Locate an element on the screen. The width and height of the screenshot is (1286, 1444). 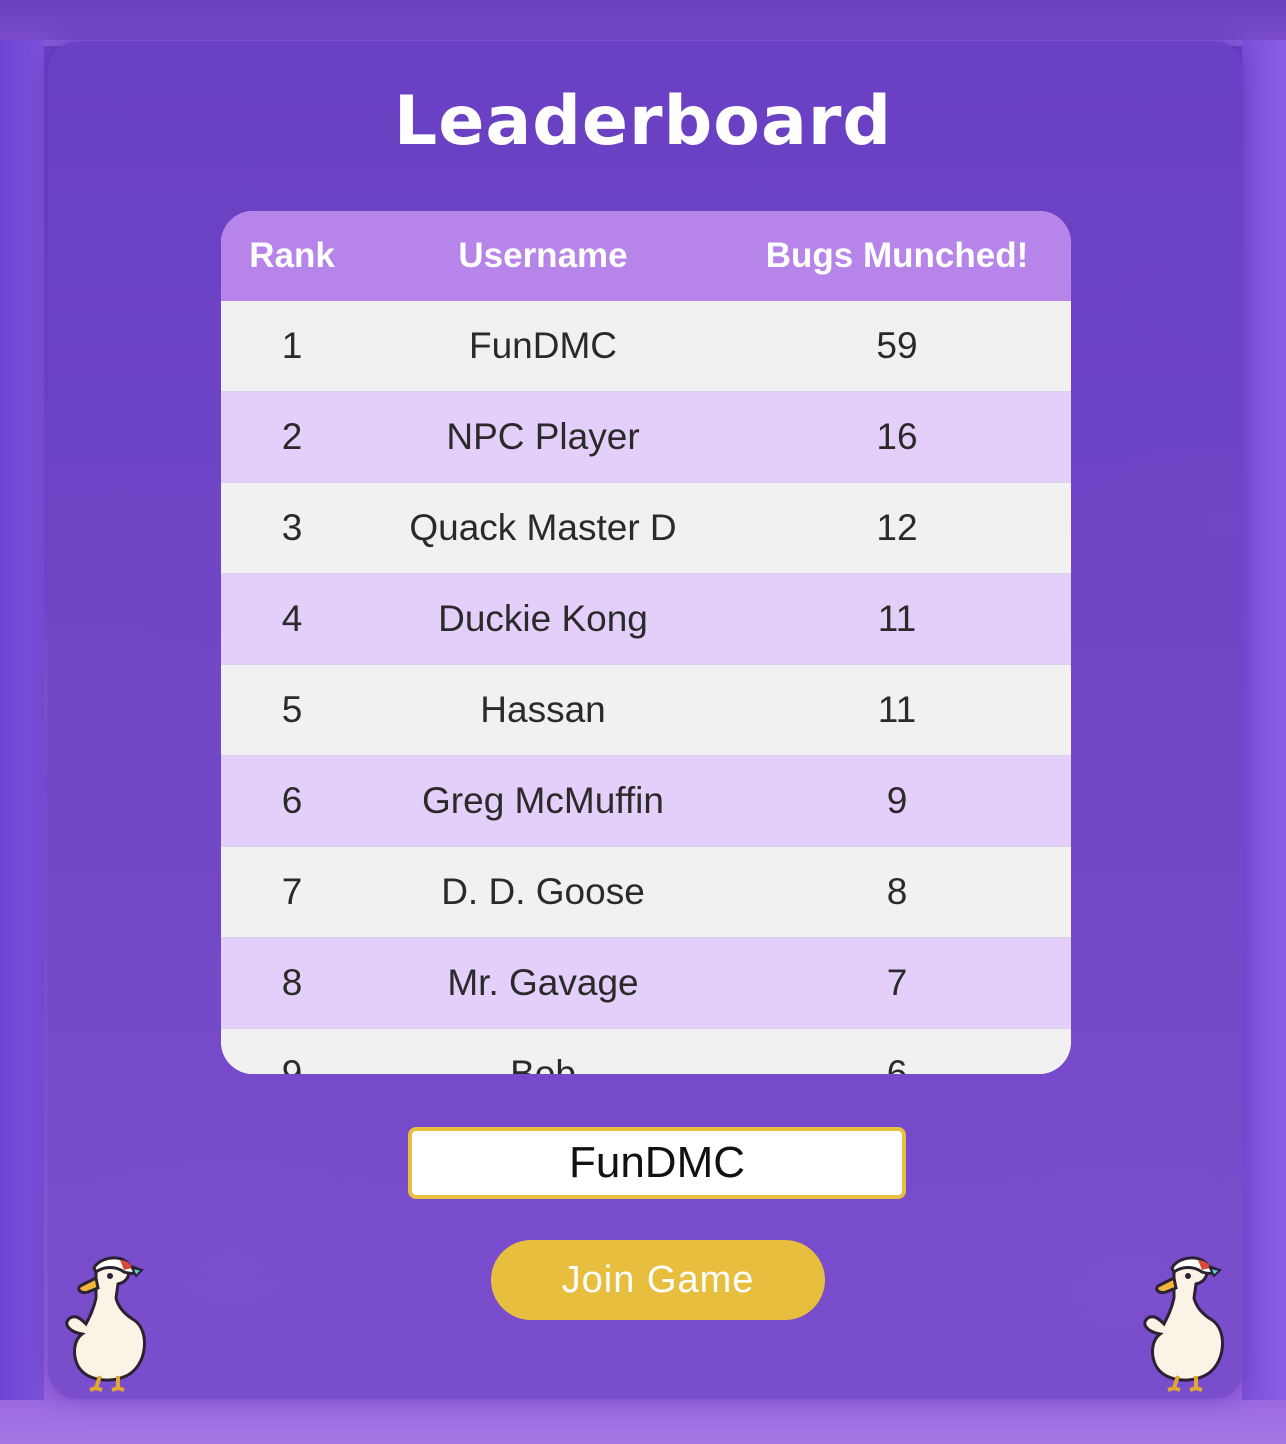
cell-username: Greg McMuffin is located at coordinates (543, 800).